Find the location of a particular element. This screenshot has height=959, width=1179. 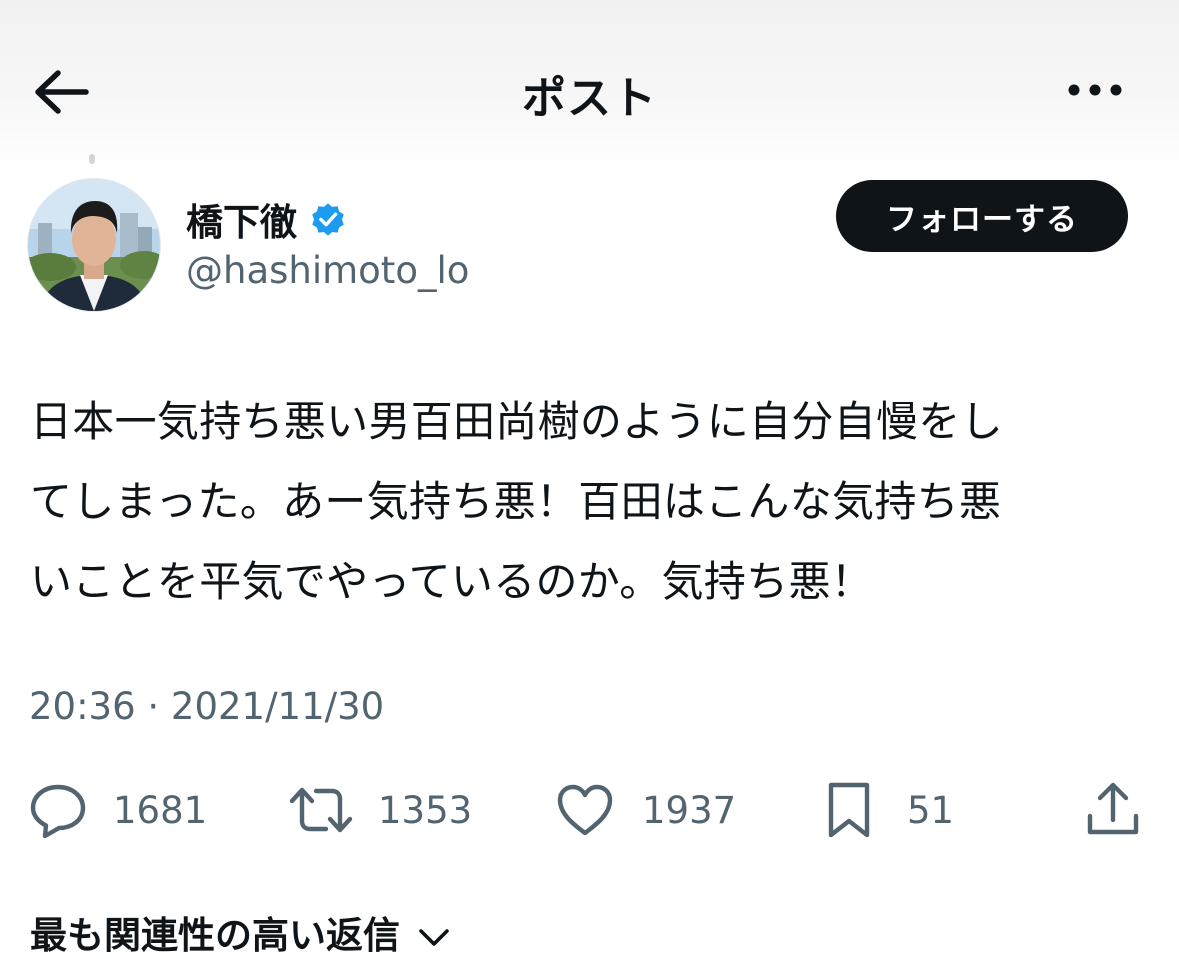

like-button: 1937 is located at coordinates (645, 810).